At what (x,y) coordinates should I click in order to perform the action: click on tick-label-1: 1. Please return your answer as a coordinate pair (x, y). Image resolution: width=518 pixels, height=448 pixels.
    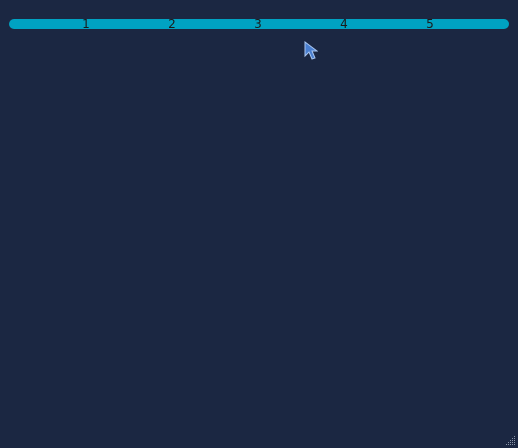
    Looking at the image, I should click on (86, 24).